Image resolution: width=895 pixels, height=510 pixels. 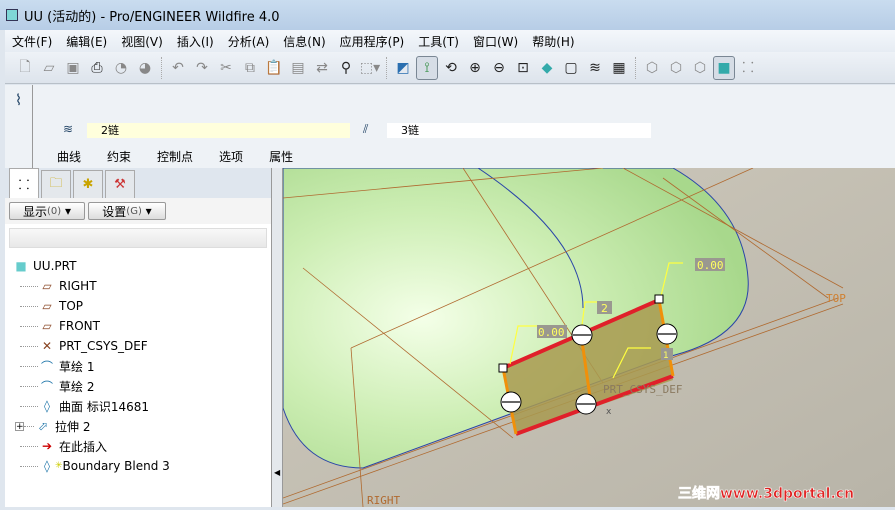 What do you see at coordinates (43, 426) in the screenshot?
I see `extrude-icon: ⬀` at bounding box center [43, 426].